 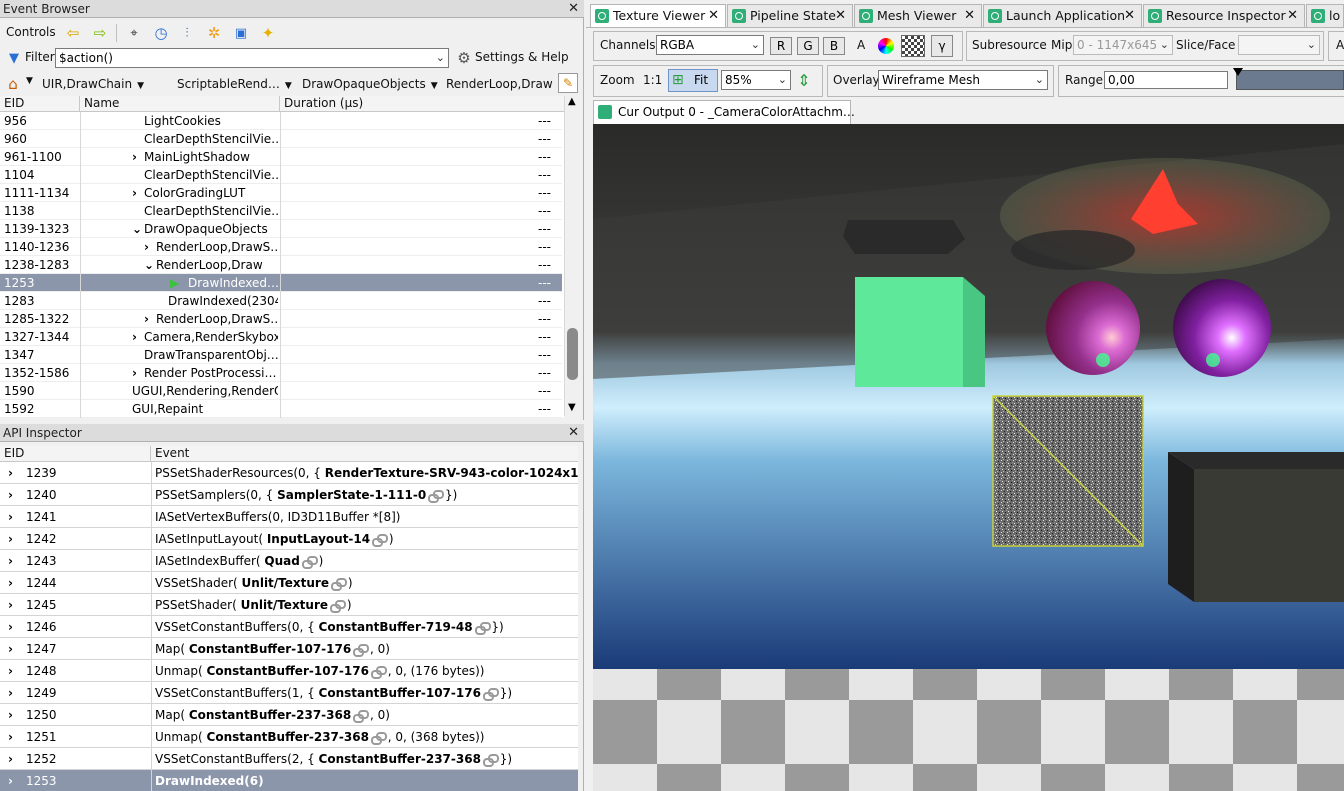 What do you see at coordinates (281, 247) in the screenshot?
I see `event-row: 1140-1236 › RenderLoop,DrawS… ---` at bounding box center [281, 247].